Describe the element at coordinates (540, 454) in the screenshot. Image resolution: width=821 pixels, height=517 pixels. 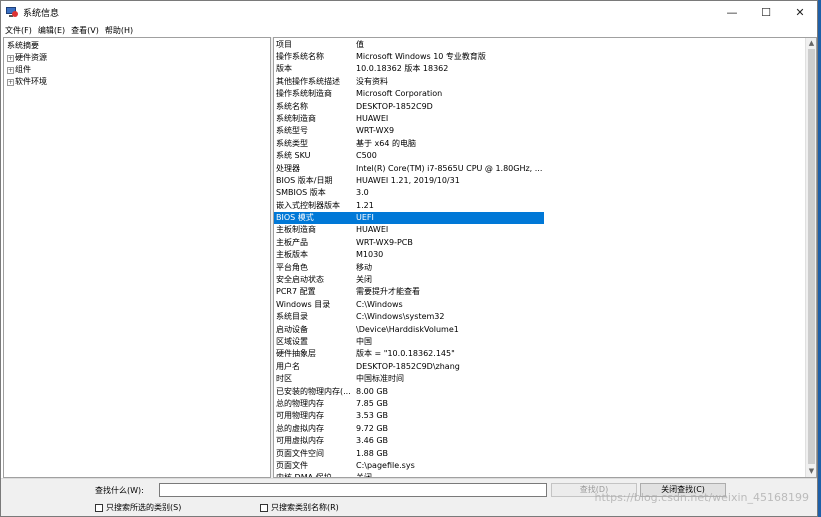
I see `table-row: 页面文件空间 1.88 GB` at that location.